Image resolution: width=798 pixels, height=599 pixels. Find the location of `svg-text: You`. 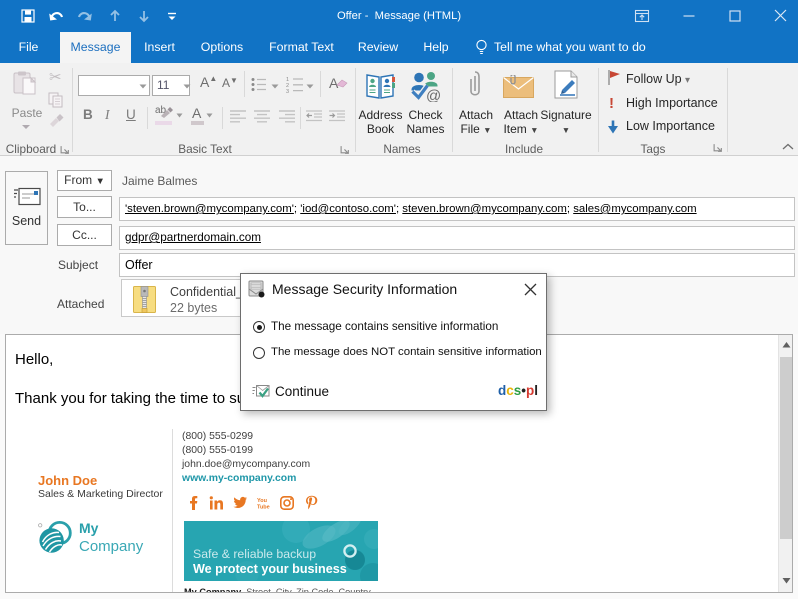

svg-text: You is located at coordinates (262, 501).